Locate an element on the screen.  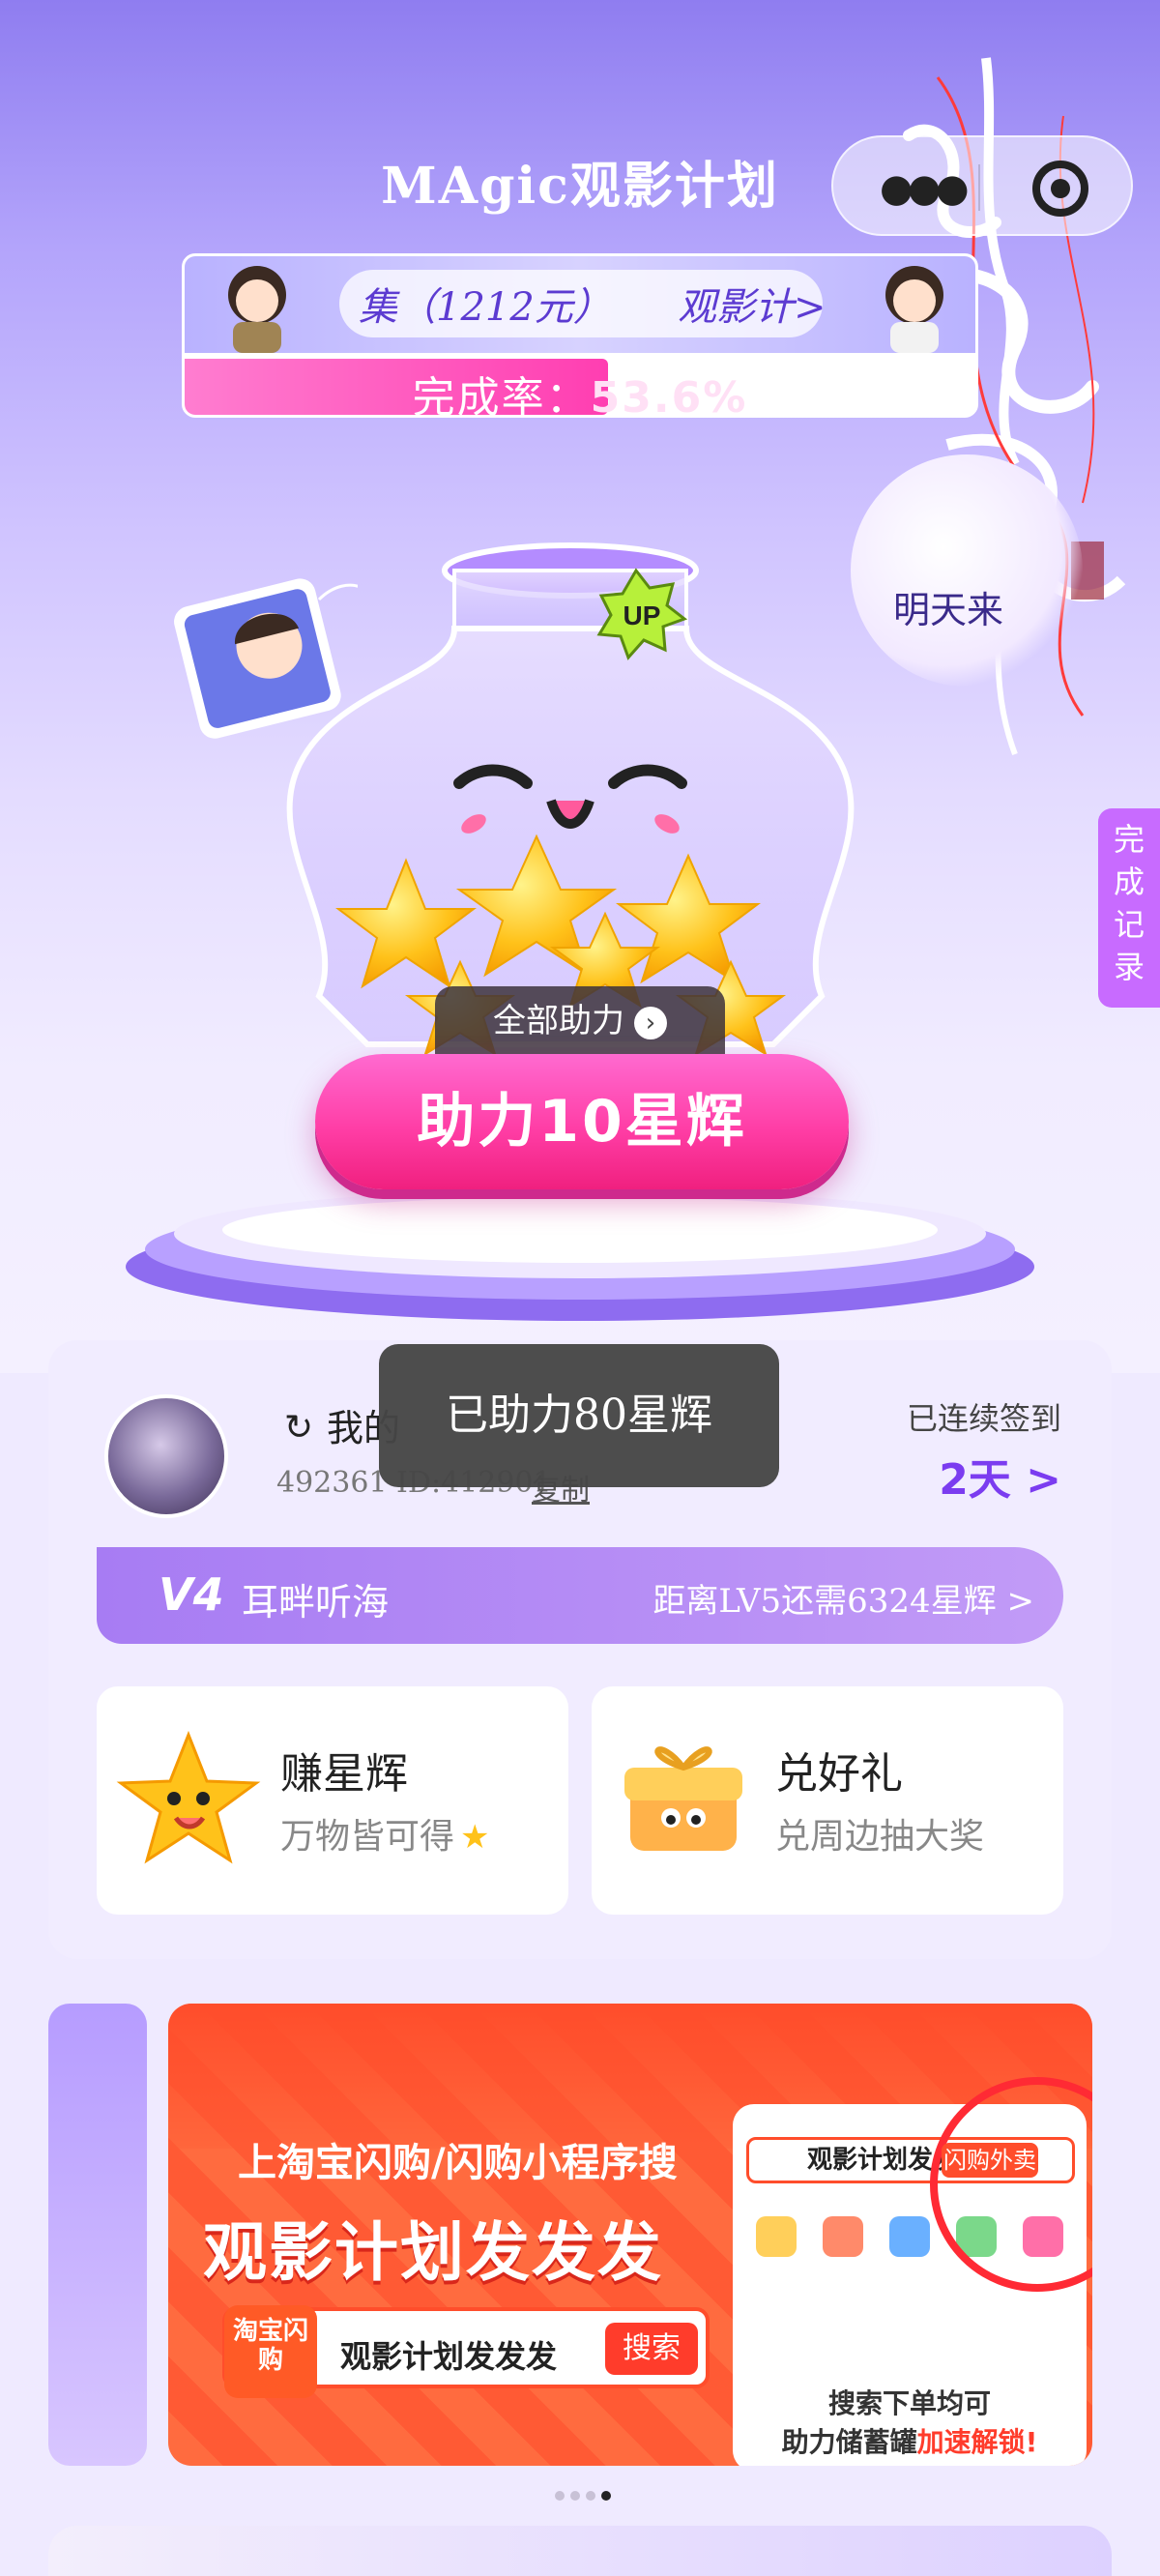
moon-decoration is located at coordinates (967, 570).